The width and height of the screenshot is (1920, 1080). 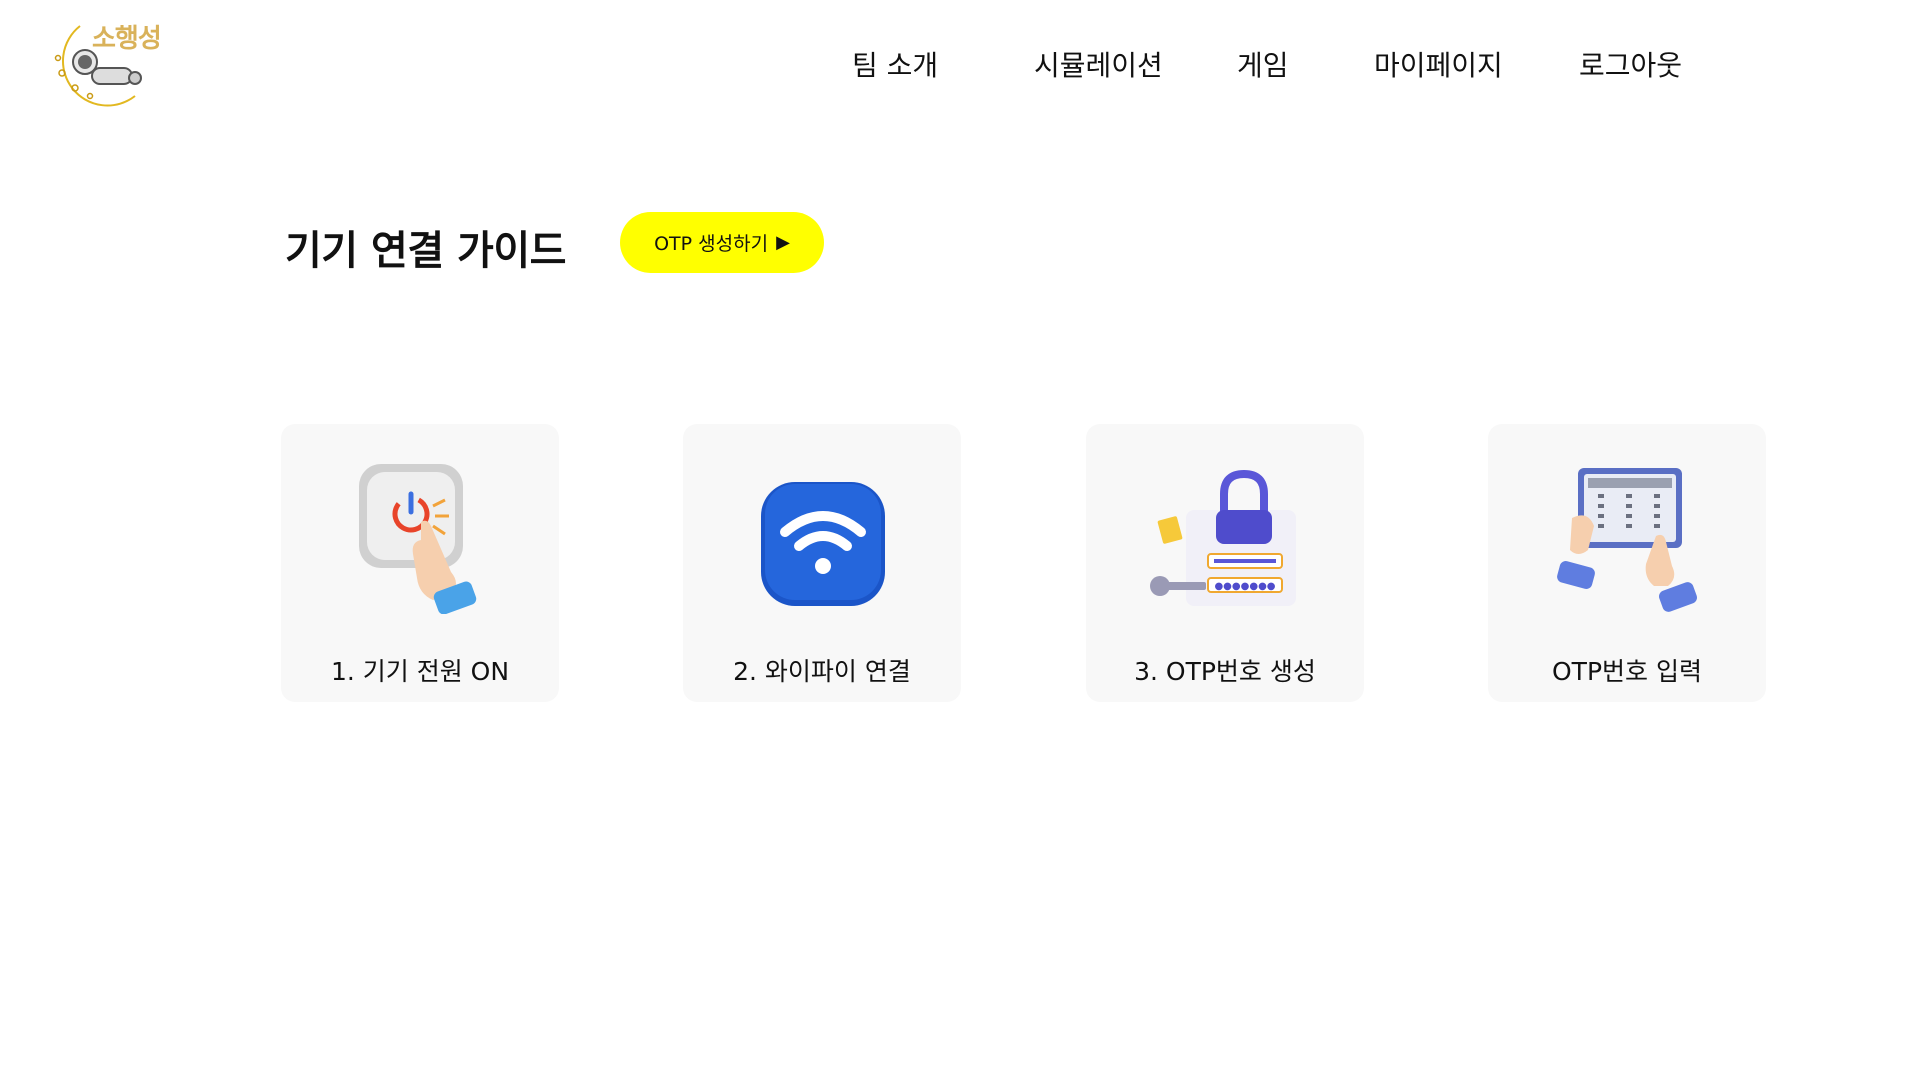 I want to click on page-title: 기기 연결 가이드, so click(x=425, y=251).